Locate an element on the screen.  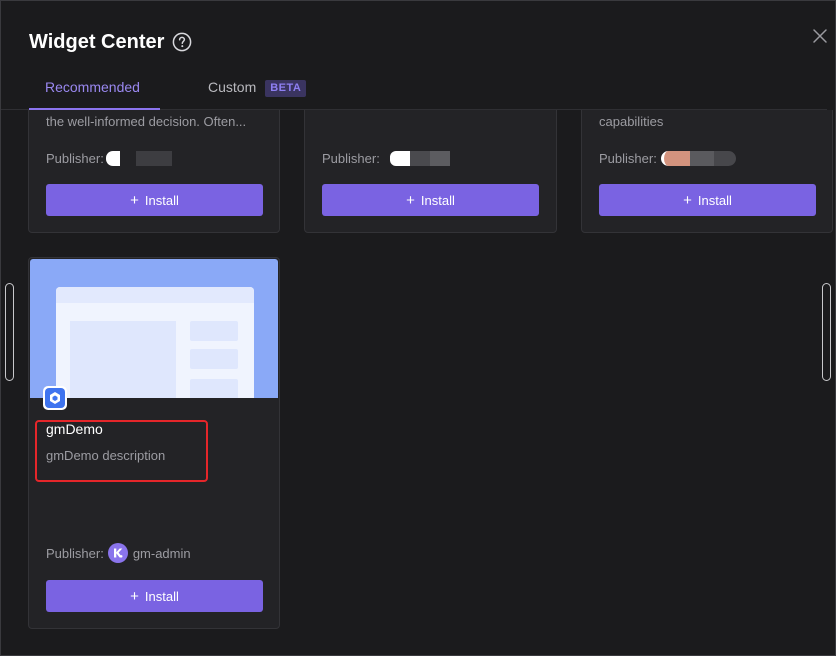
dialog-header: Widget Center is located at coordinates (110, 42).